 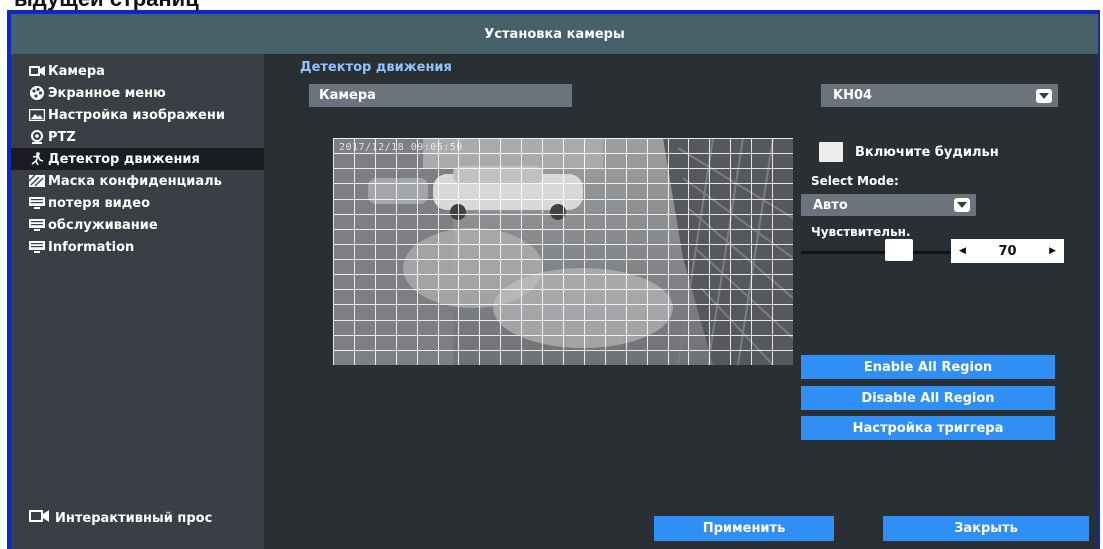 What do you see at coordinates (440, 95) in the screenshot?
I see `camera-label: Камера` at bounding box center [440, 95].